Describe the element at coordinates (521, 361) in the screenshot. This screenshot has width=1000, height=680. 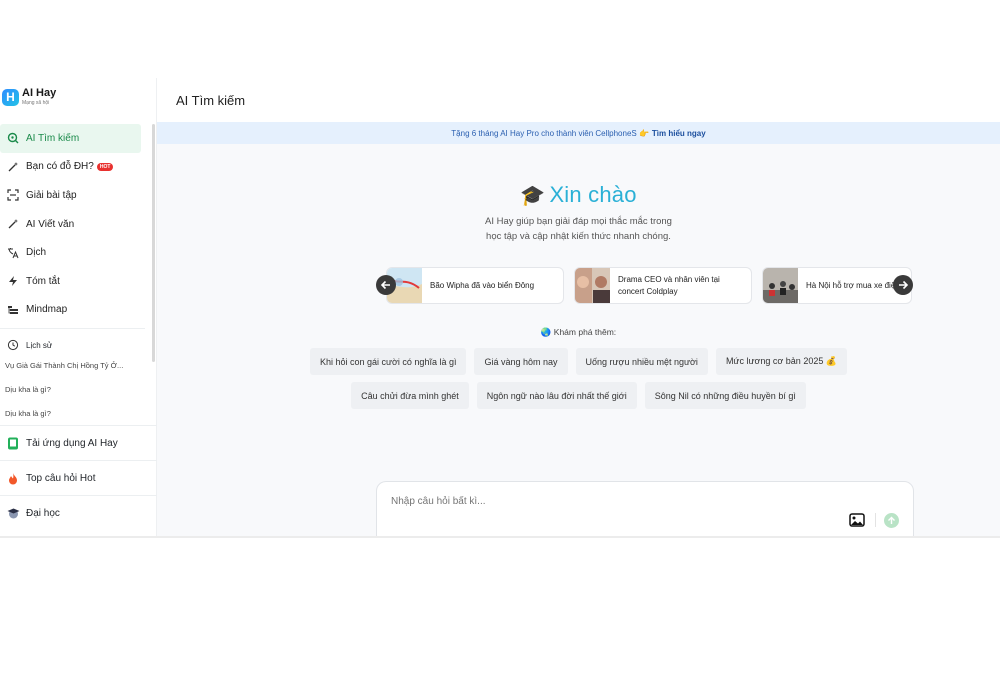
I see `suggestion-chip: Giá vàng hôm nay` at that location.